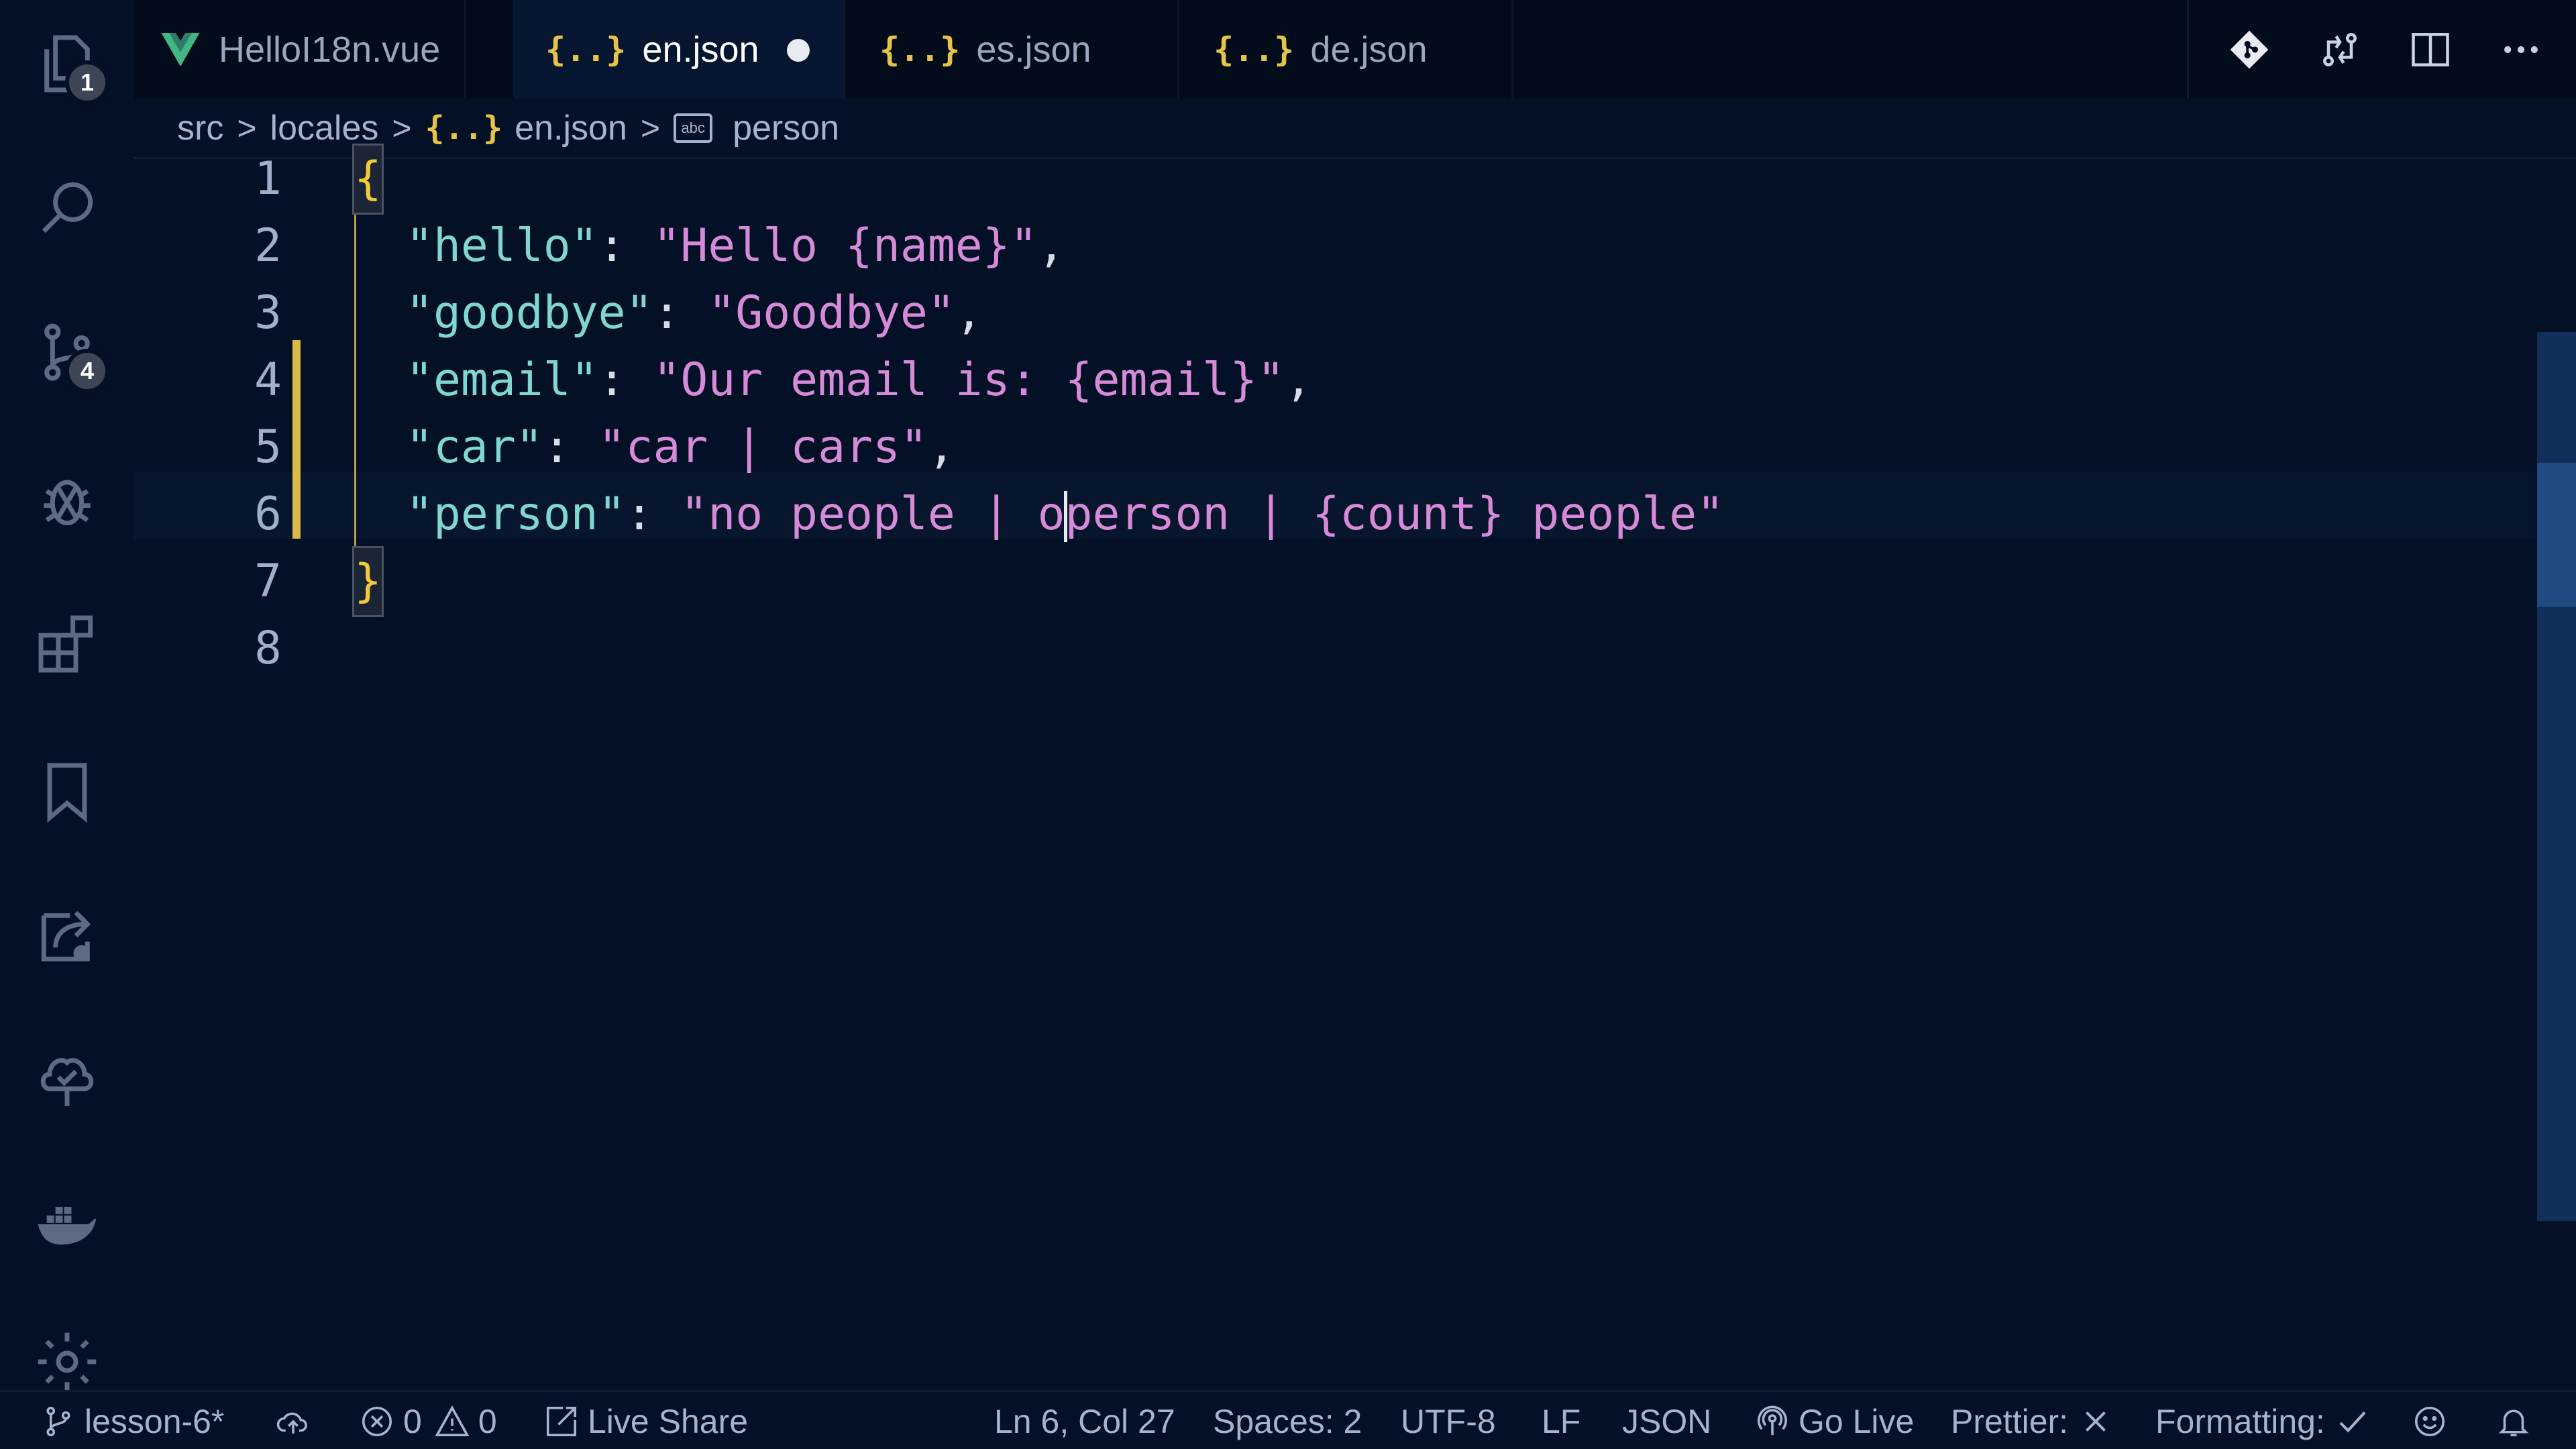  Describe the element at coordinates (200, 128) in the screenshot. I see `breadcrumb-src: src` at that location.